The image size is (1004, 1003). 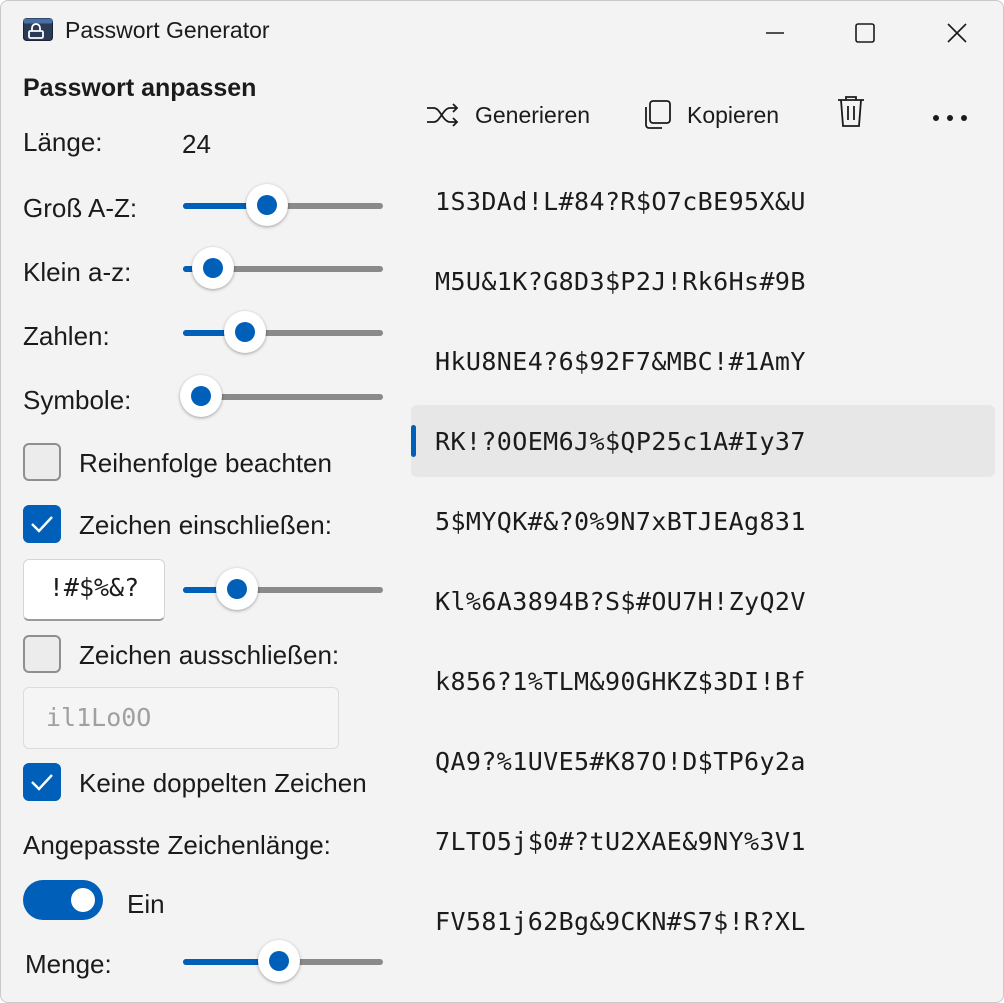 I want to click on include-label: Zeichen einschließen:, so click(x=205, y=525).